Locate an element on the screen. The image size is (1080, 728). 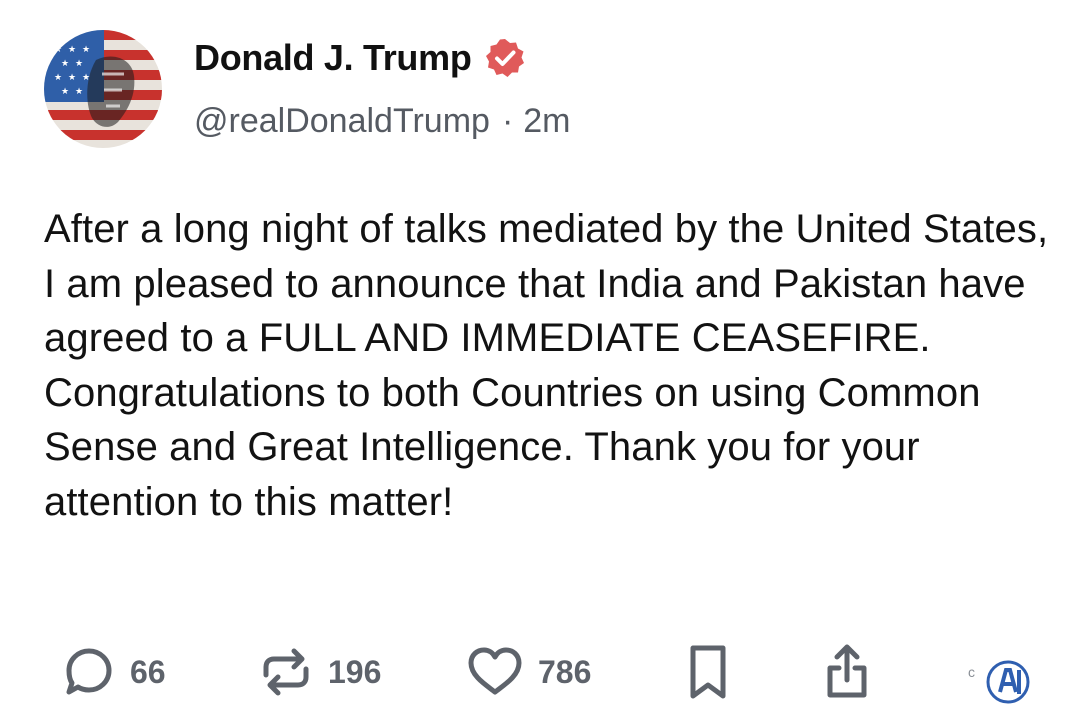
bookmark-icon is located at coordinates (708, 672).